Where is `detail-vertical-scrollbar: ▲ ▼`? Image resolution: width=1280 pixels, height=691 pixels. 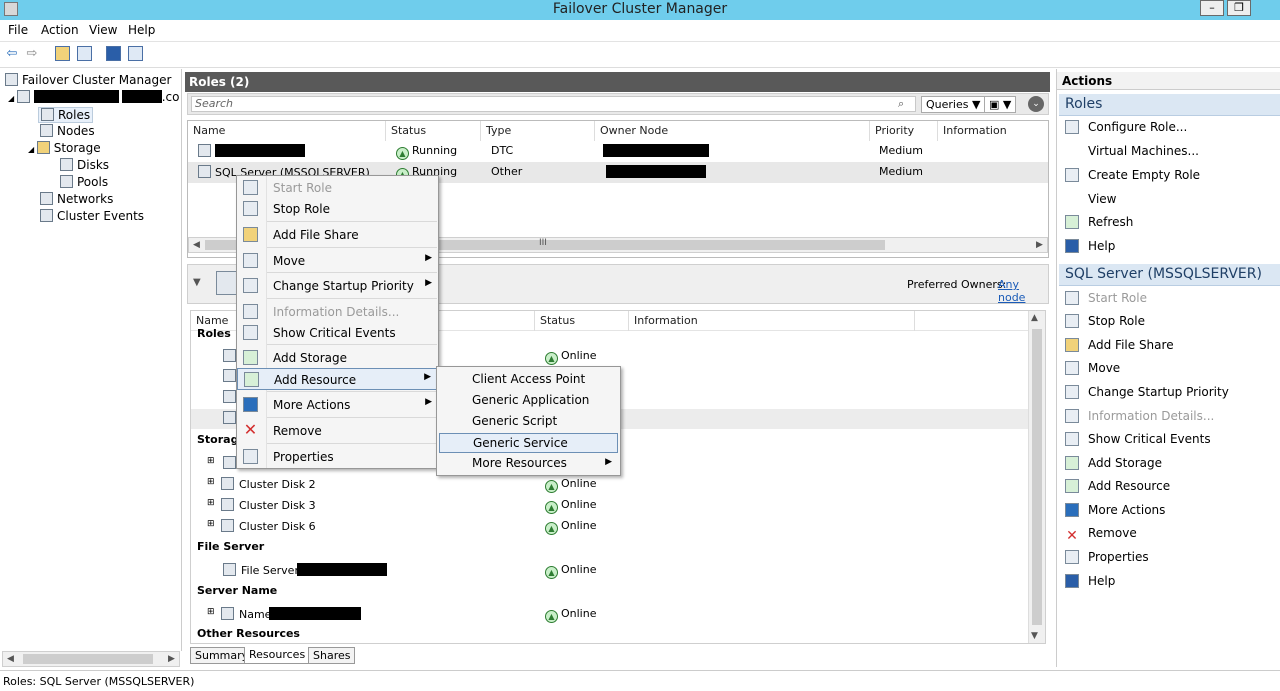 detail-vertical-scrollbar: ▲ ▼ is located at coordinates (1036, 477).